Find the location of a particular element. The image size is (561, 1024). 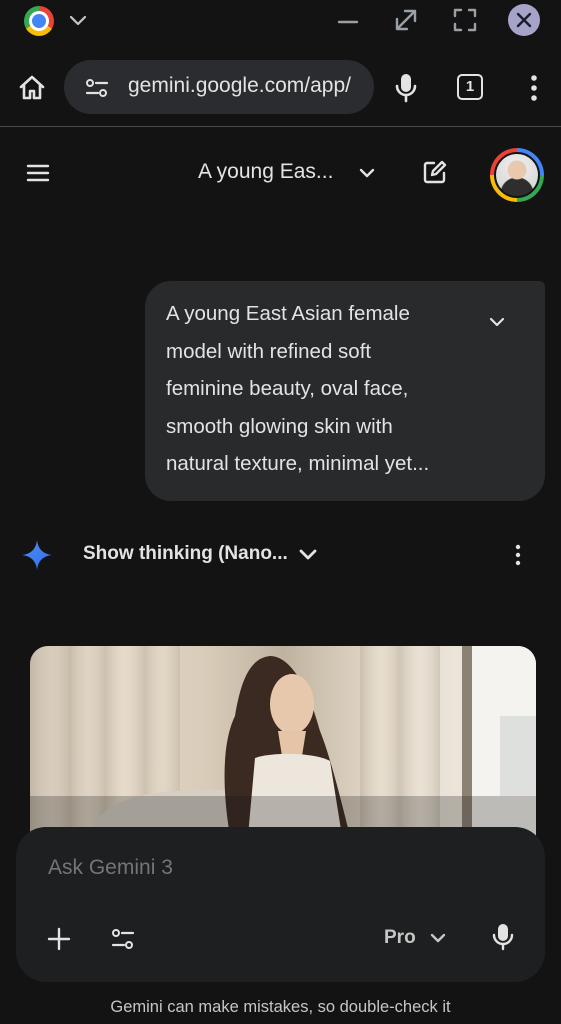

account-avatar is located at coordinates (517, 175).